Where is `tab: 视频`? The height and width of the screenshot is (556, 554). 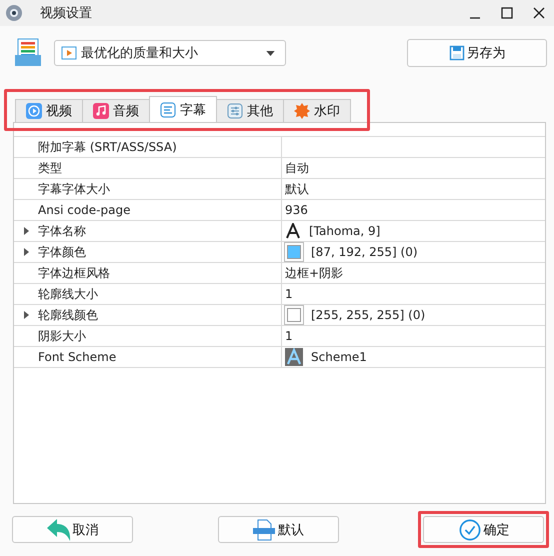 tab: 视频 is located at coordinates (49, 110).